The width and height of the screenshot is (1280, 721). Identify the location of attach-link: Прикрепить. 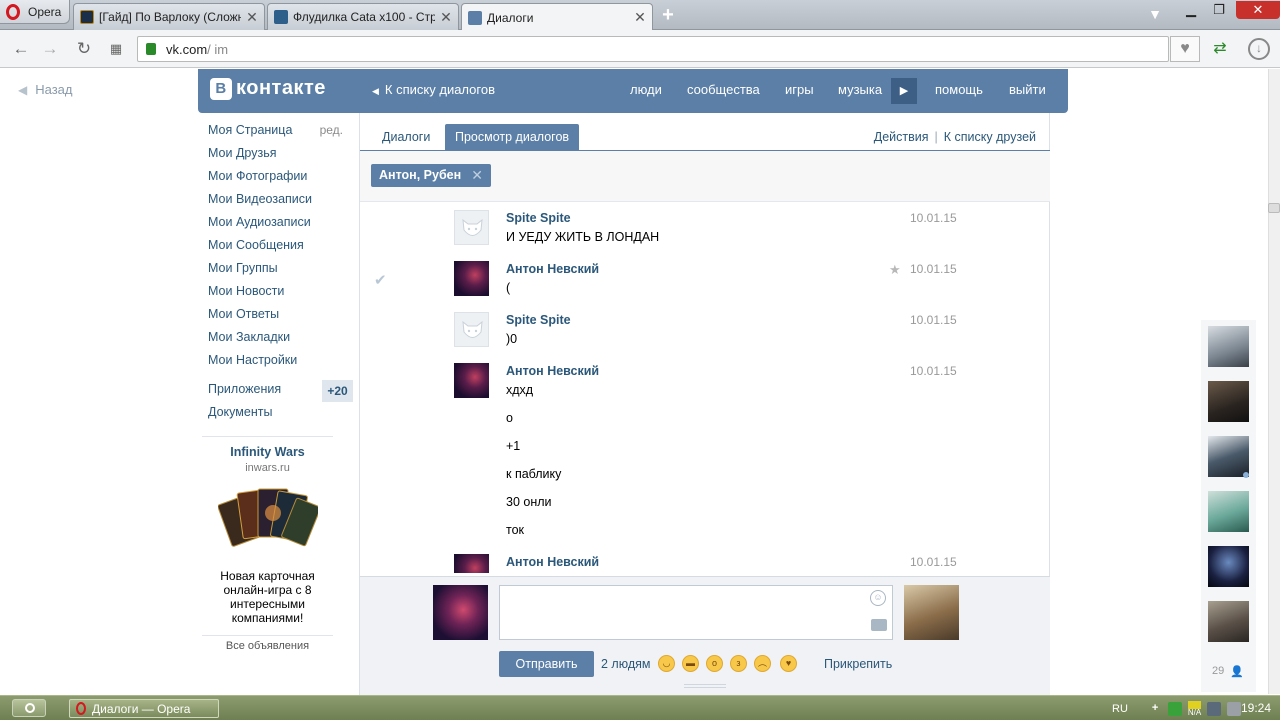
(858, 664).